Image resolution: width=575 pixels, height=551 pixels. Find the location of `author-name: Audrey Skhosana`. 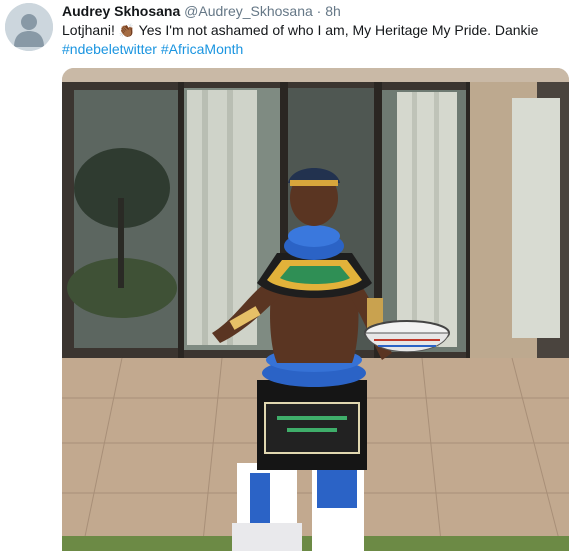

author-name: Audrey Skhosana is located at coordinates (121, 11).